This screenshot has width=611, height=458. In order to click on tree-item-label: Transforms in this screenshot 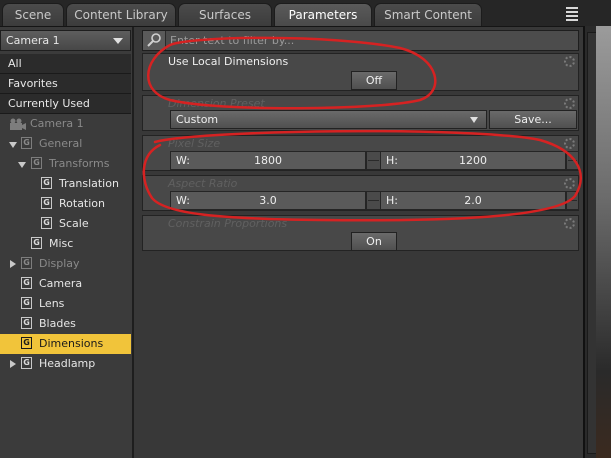, I will do `click(79, 163)`.